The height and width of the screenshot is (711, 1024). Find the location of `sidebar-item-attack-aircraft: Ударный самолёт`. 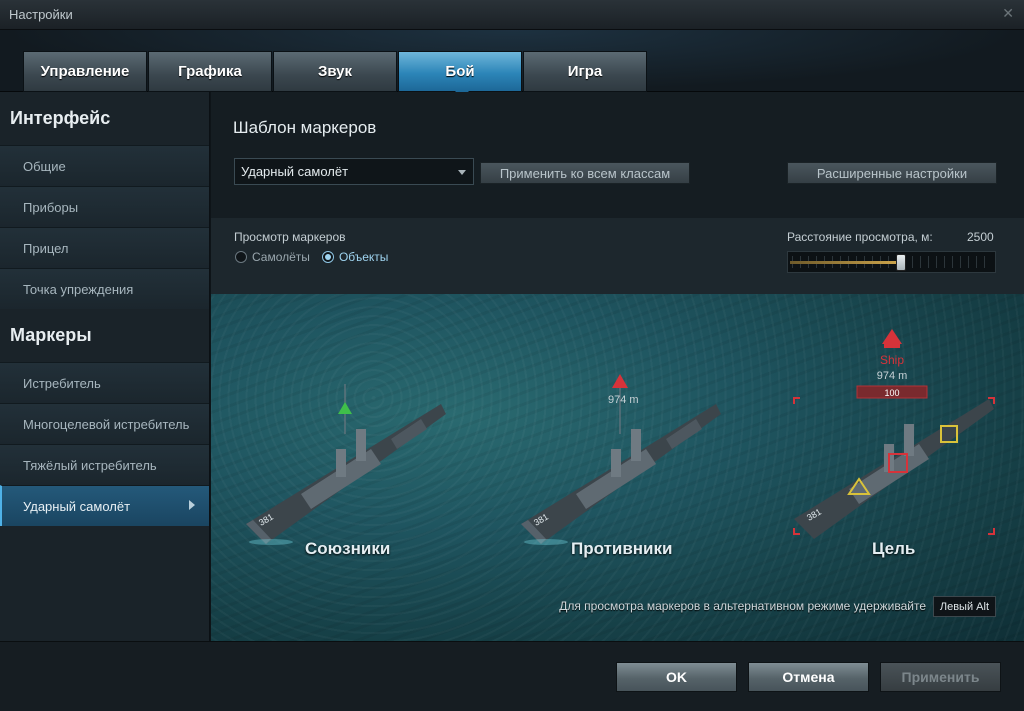

sidebar-item-attack-aircraft: Ударный самолёт is located at coordinates (104, 505).